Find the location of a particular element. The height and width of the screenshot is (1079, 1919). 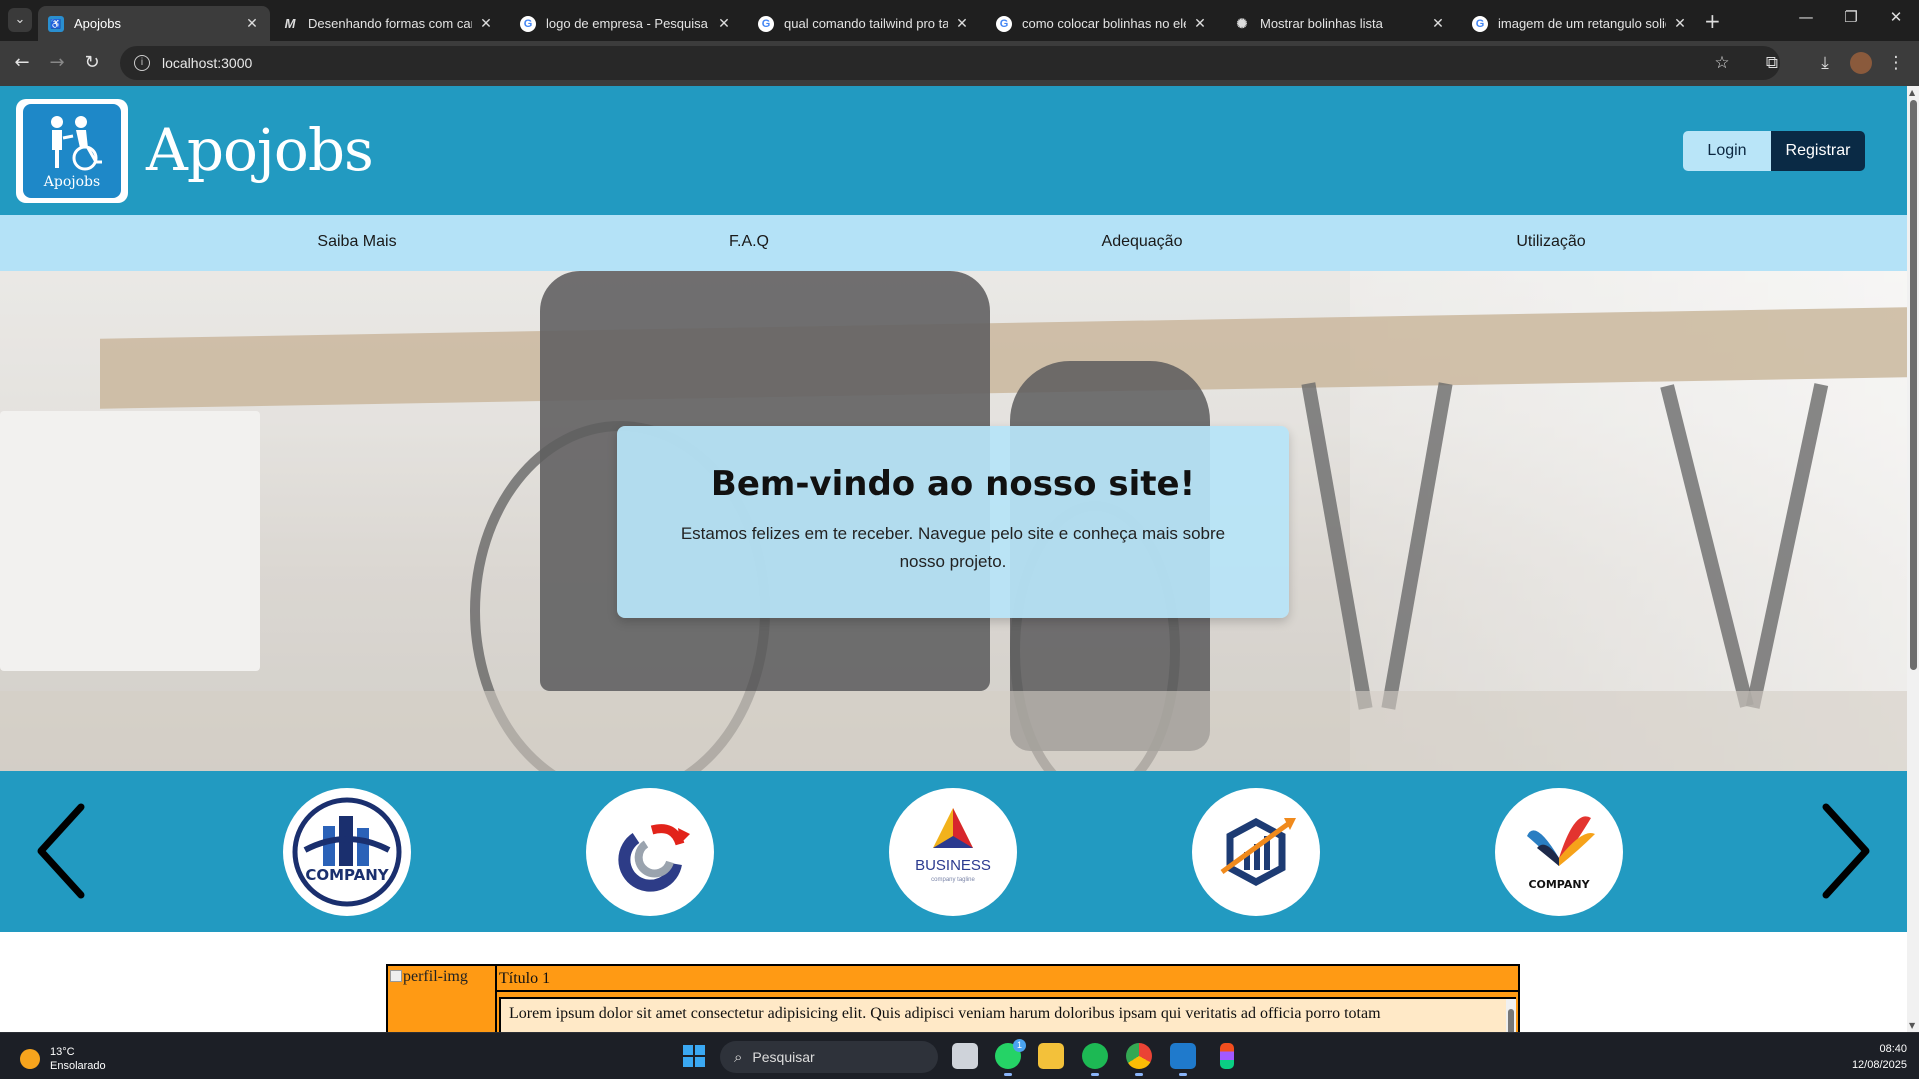

partner-3-sub: company tagline is located at coordinates (953, 880).